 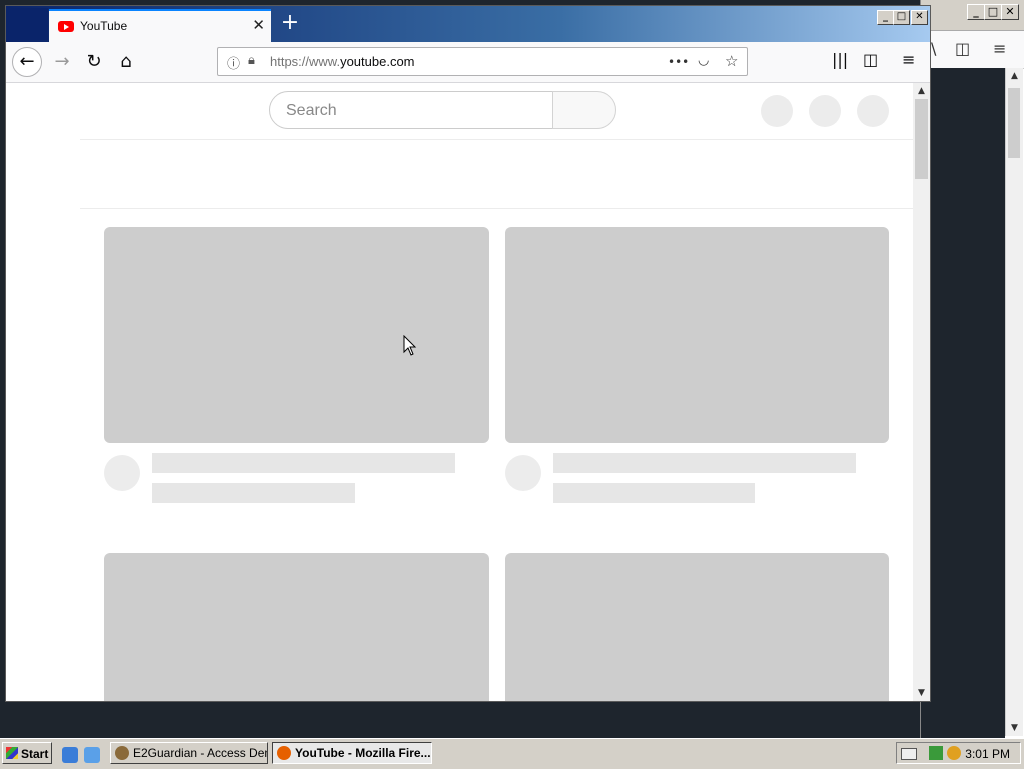 I want to click on background-minimize-button: _, so click(x=976, y=12).